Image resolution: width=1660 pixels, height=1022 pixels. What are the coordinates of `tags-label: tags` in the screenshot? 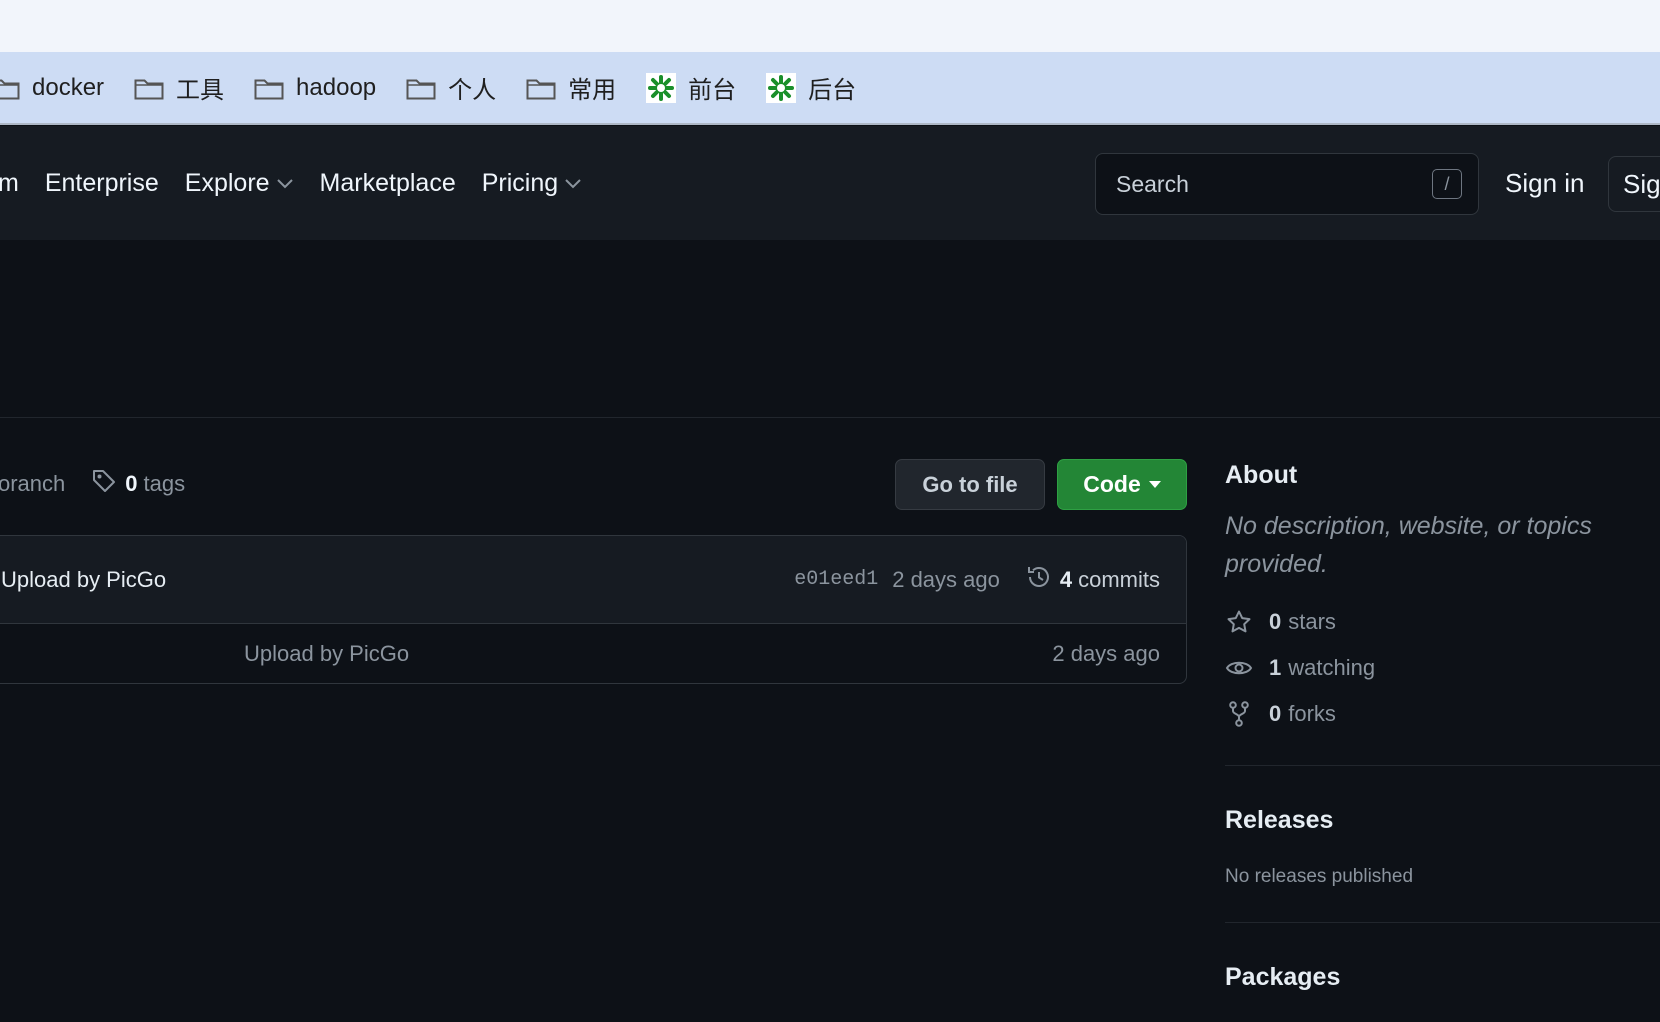 It's located at (164, 483).